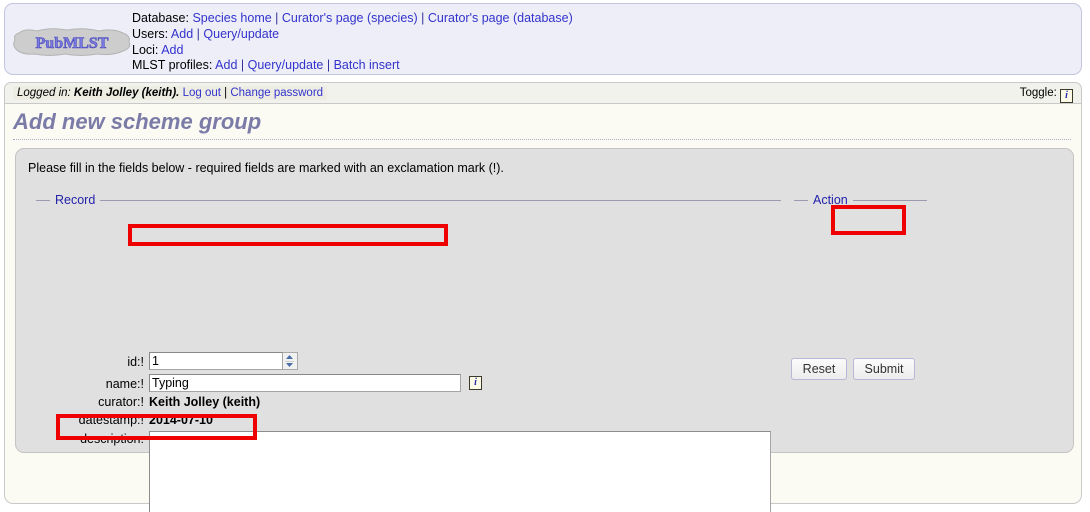 The image size is (1090, 512). I want to click on record-legend: Record, so click(75, 200).